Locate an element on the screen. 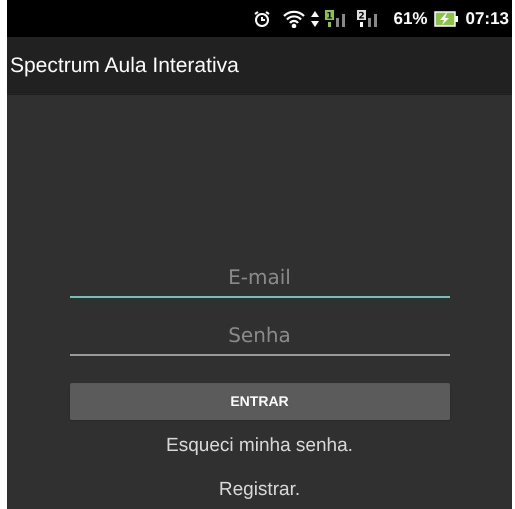  data-arrows-icon is located at coordinates (315, 18).